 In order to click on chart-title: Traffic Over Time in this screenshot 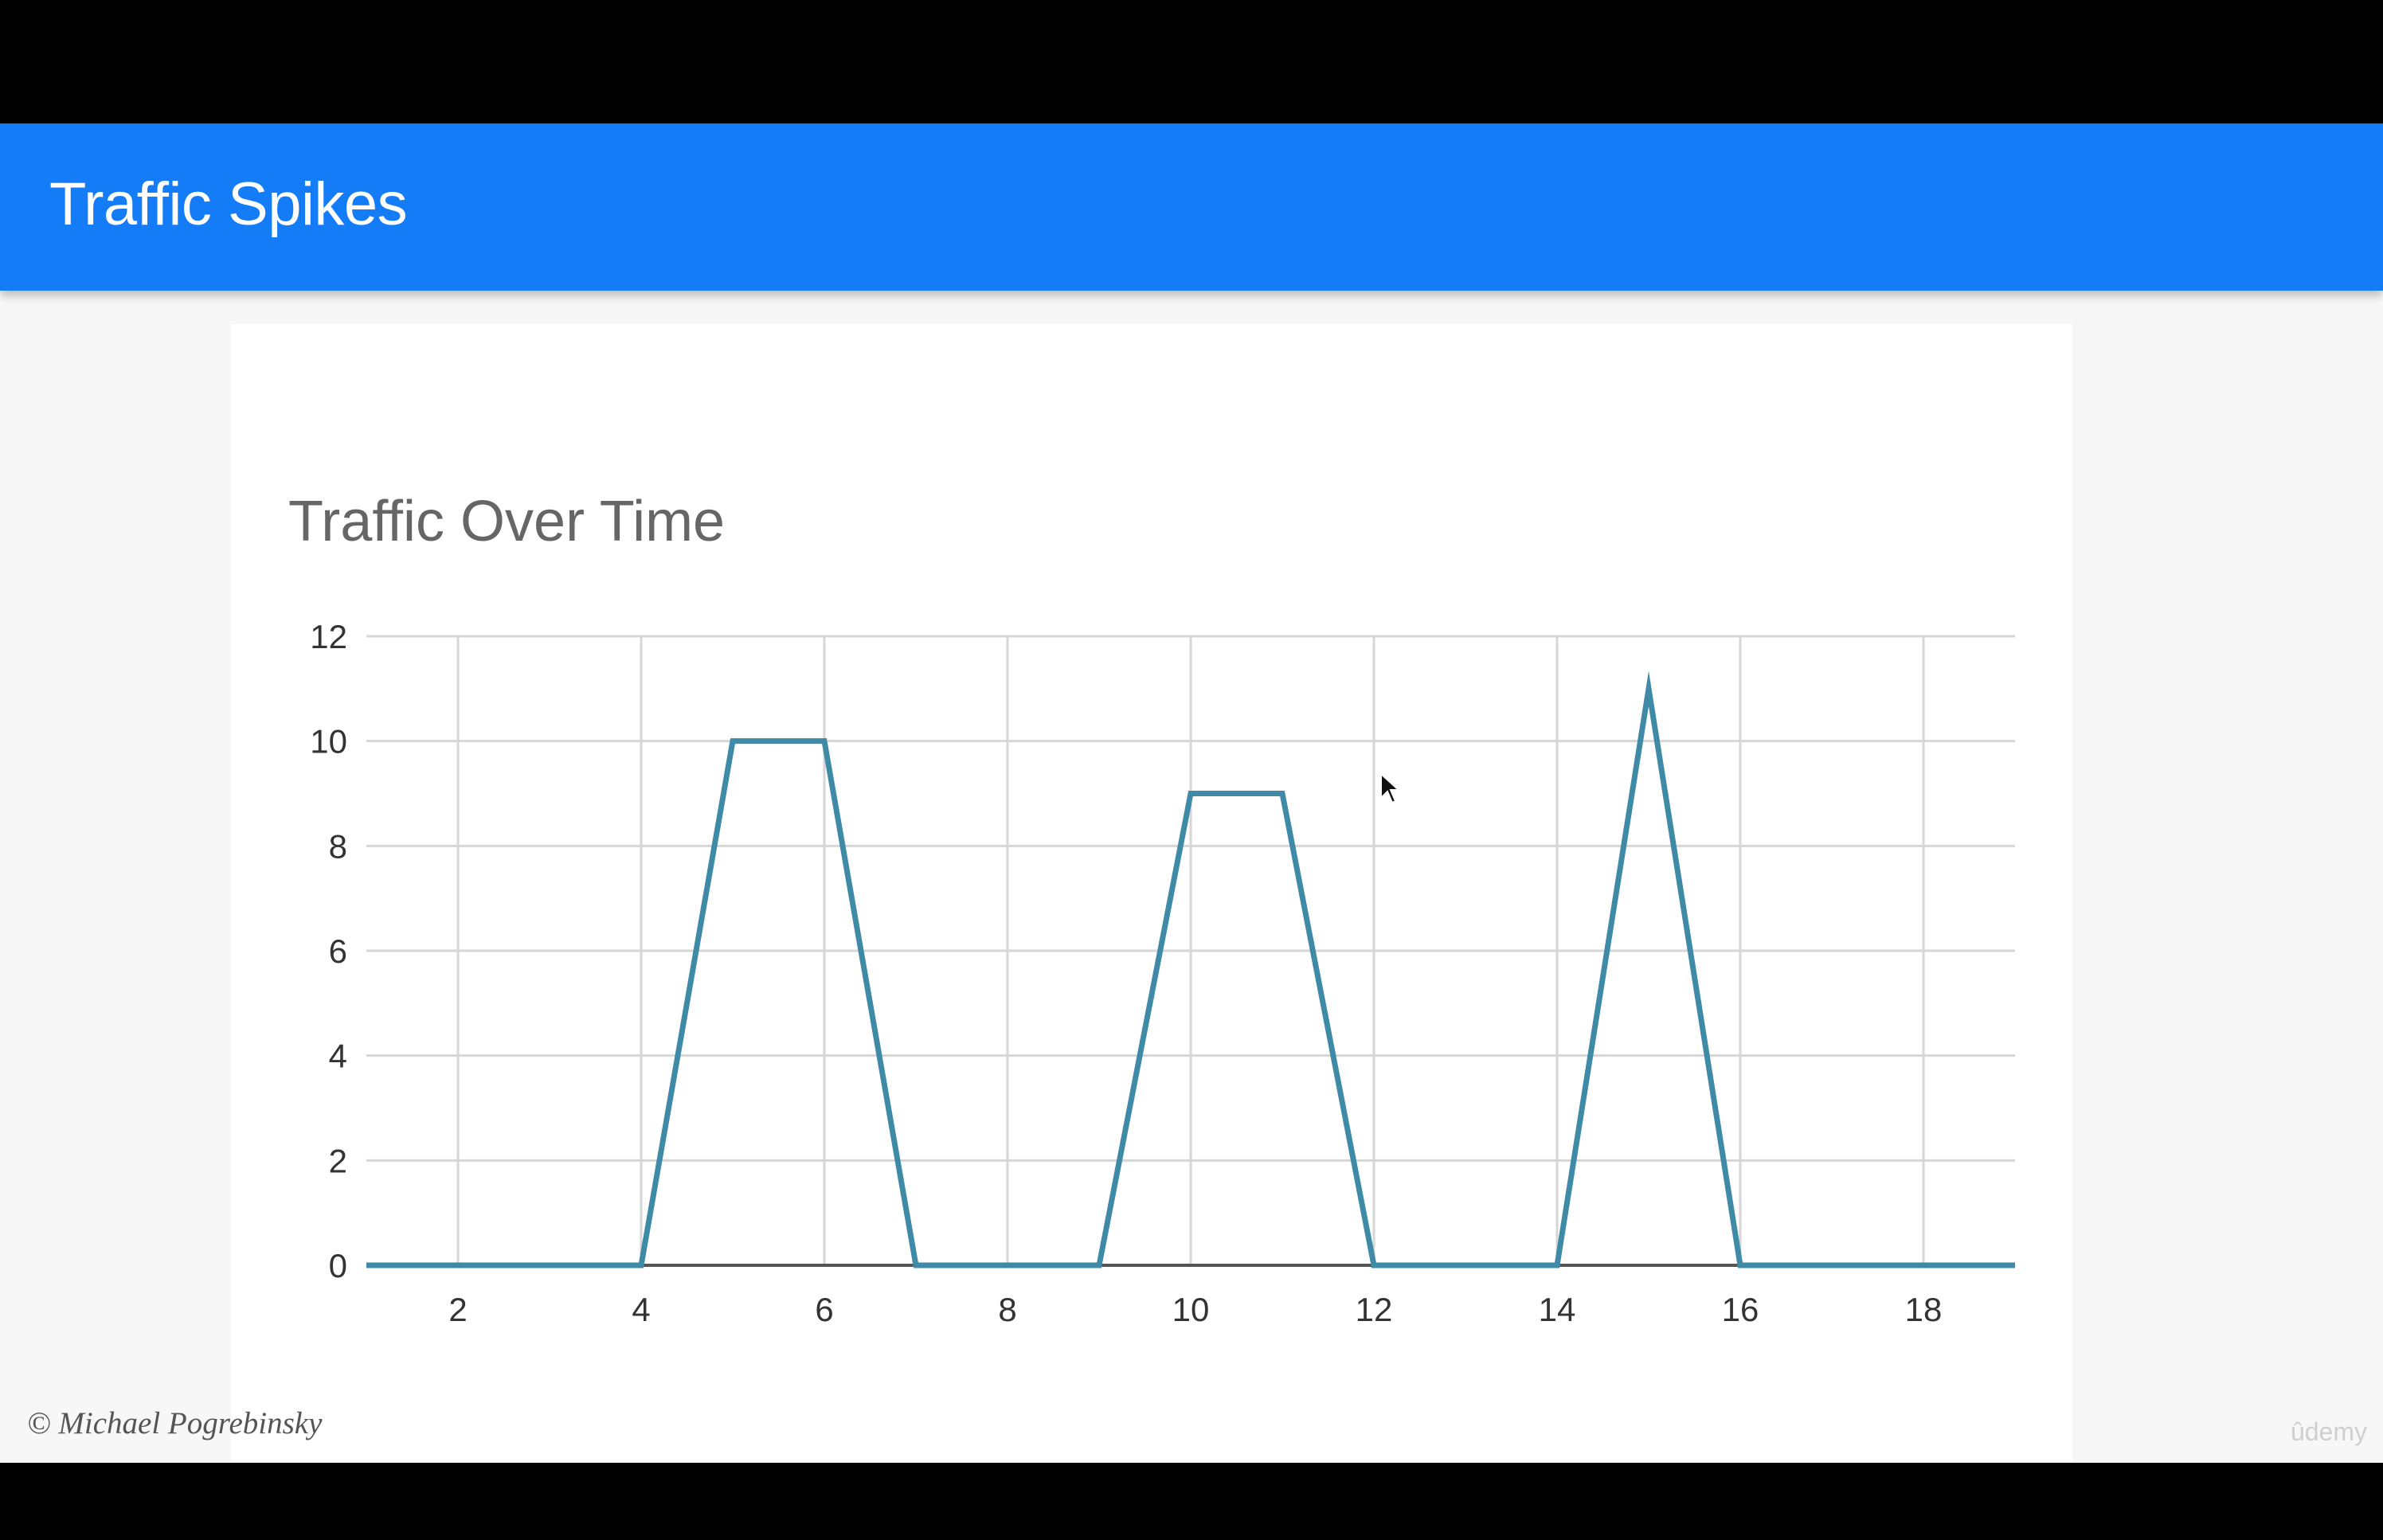, I will do `click(506, 521)`.